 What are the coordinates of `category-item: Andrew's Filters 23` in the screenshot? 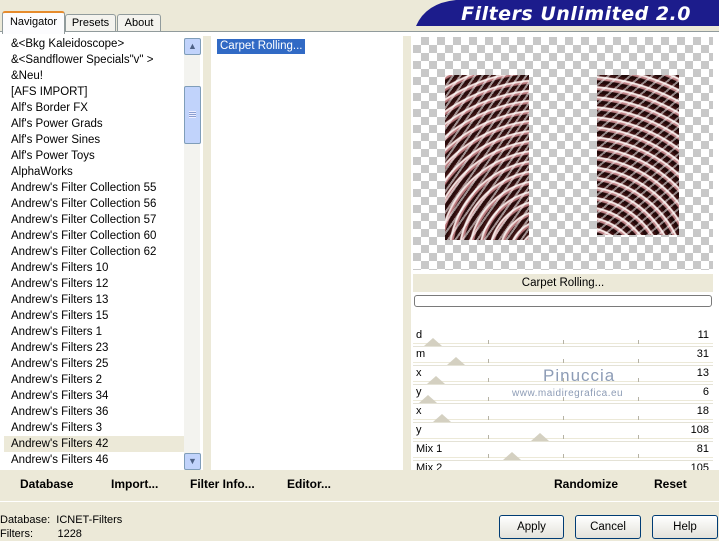 It's located at (94, 348).